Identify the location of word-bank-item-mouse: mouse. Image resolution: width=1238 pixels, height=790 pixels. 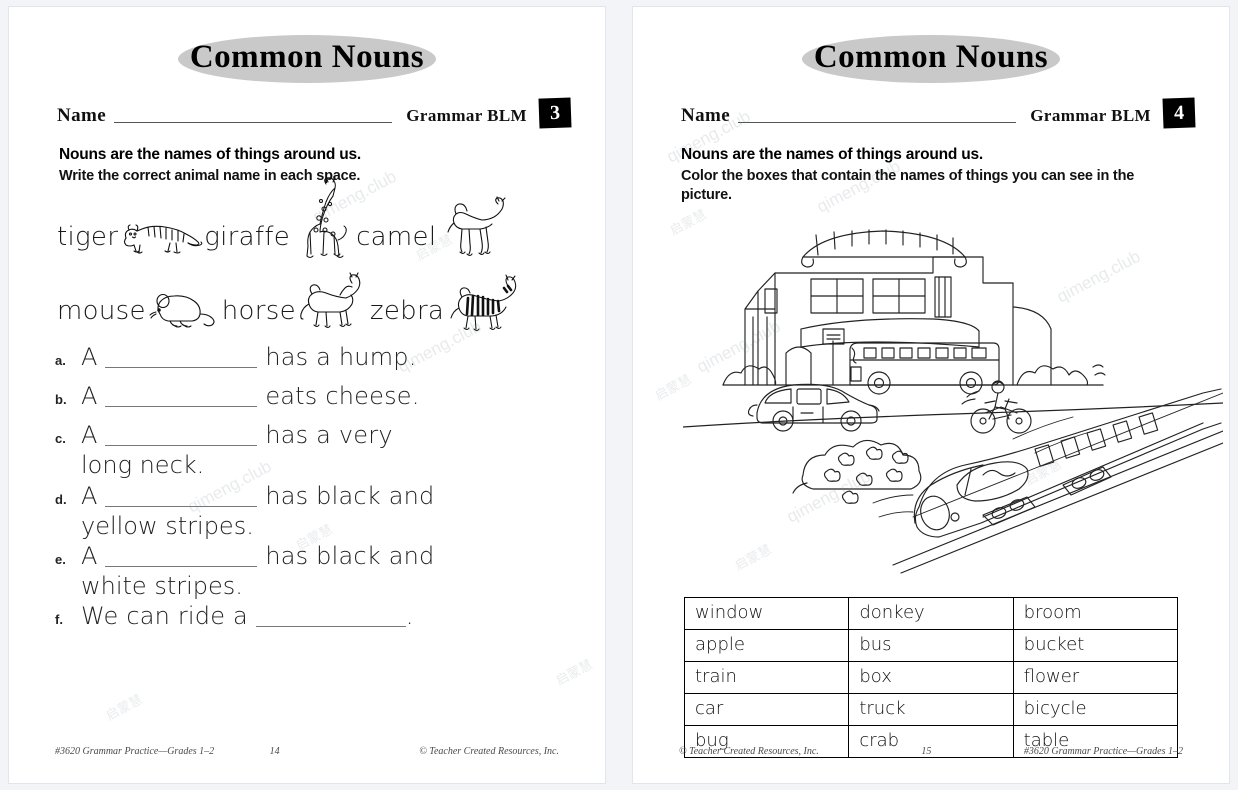
(139, 308).